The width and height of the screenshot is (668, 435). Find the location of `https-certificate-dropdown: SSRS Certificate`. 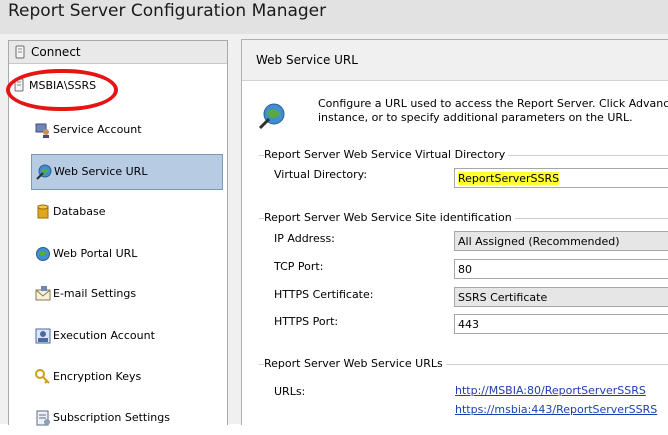

https-certificate-dropdown: SSRS Certificate is located at coordinates (561, 297).